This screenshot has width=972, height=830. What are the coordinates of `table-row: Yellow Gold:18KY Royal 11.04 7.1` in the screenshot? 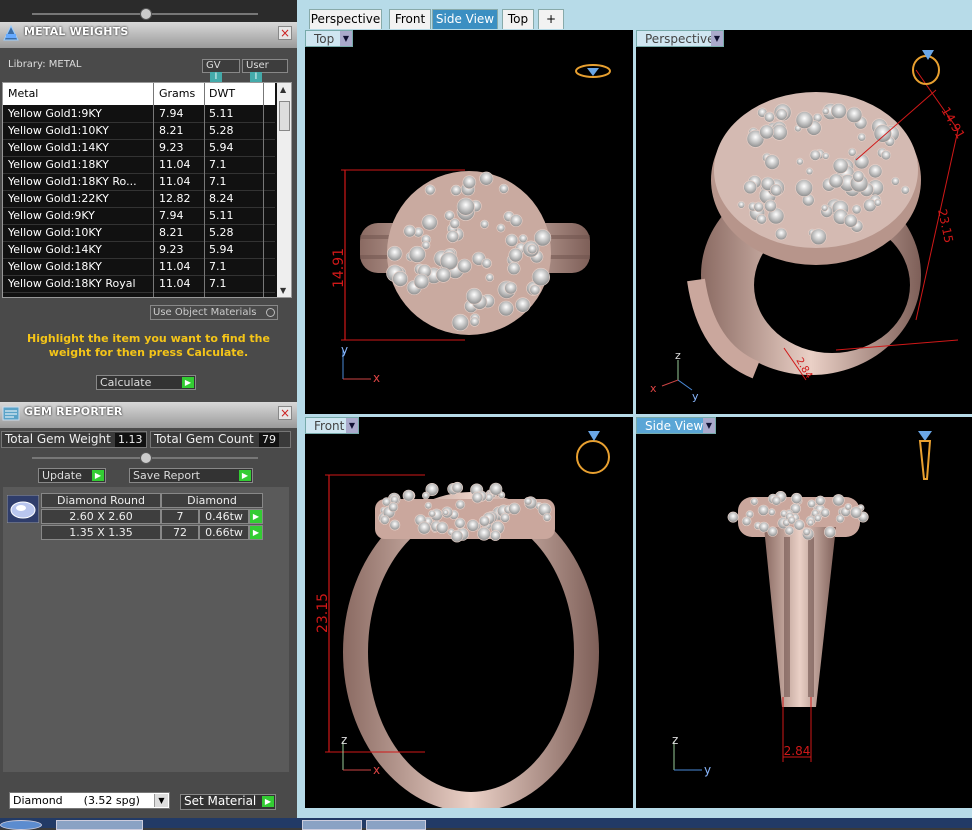 It's located at (139, 284).